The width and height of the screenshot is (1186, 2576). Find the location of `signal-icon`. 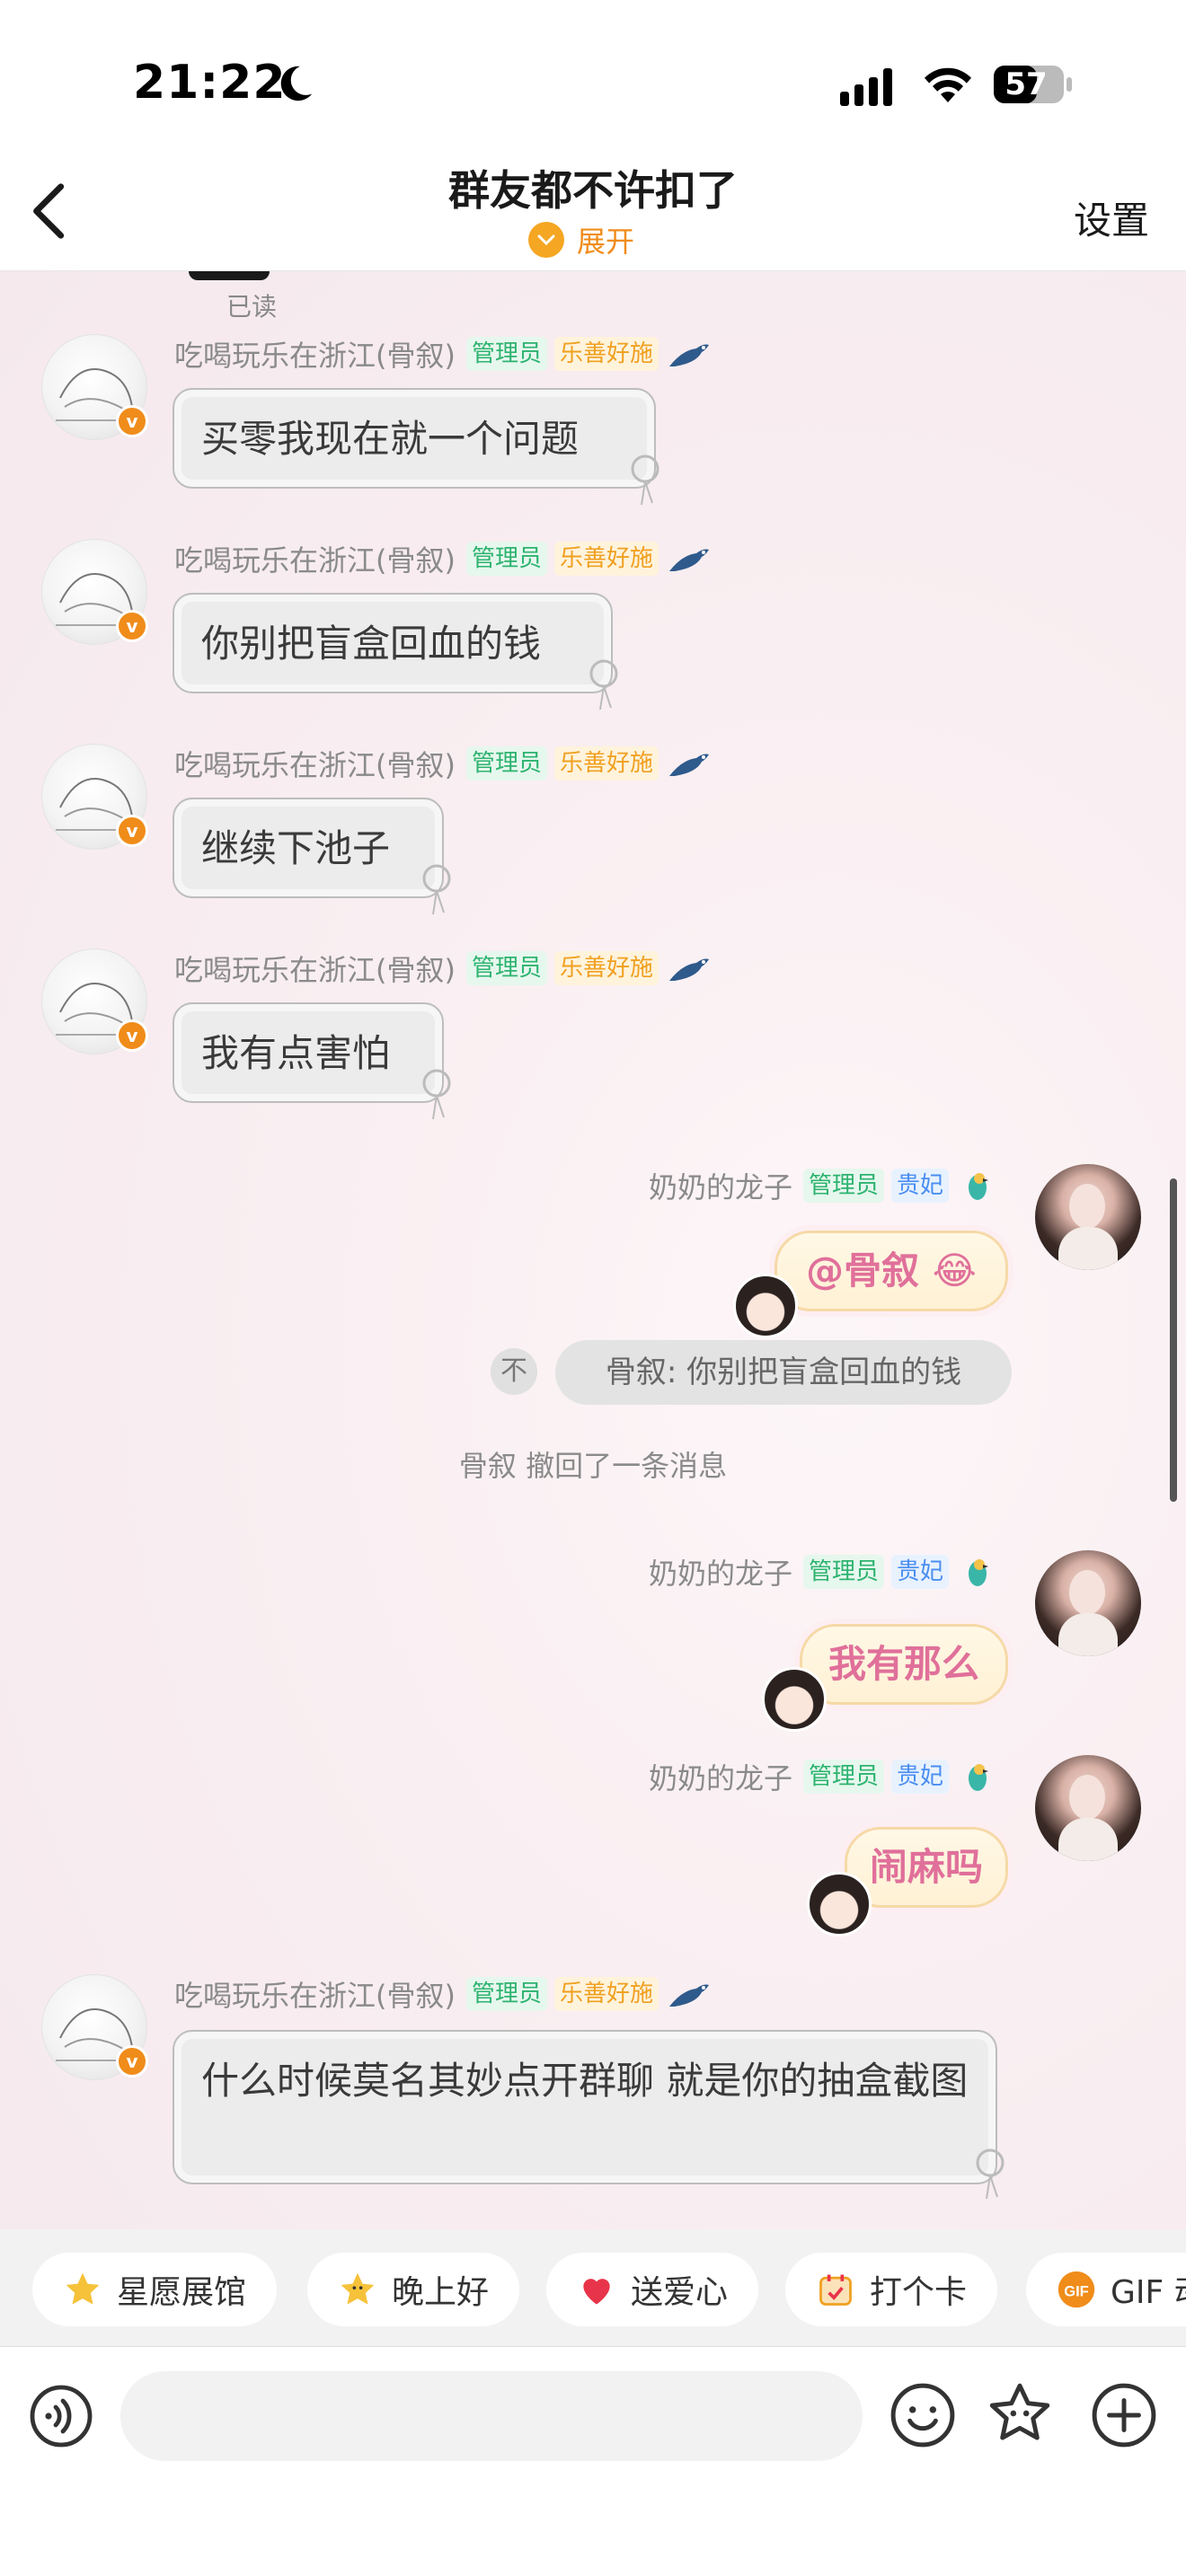

signal-icon is located at coordinates (866, 87).